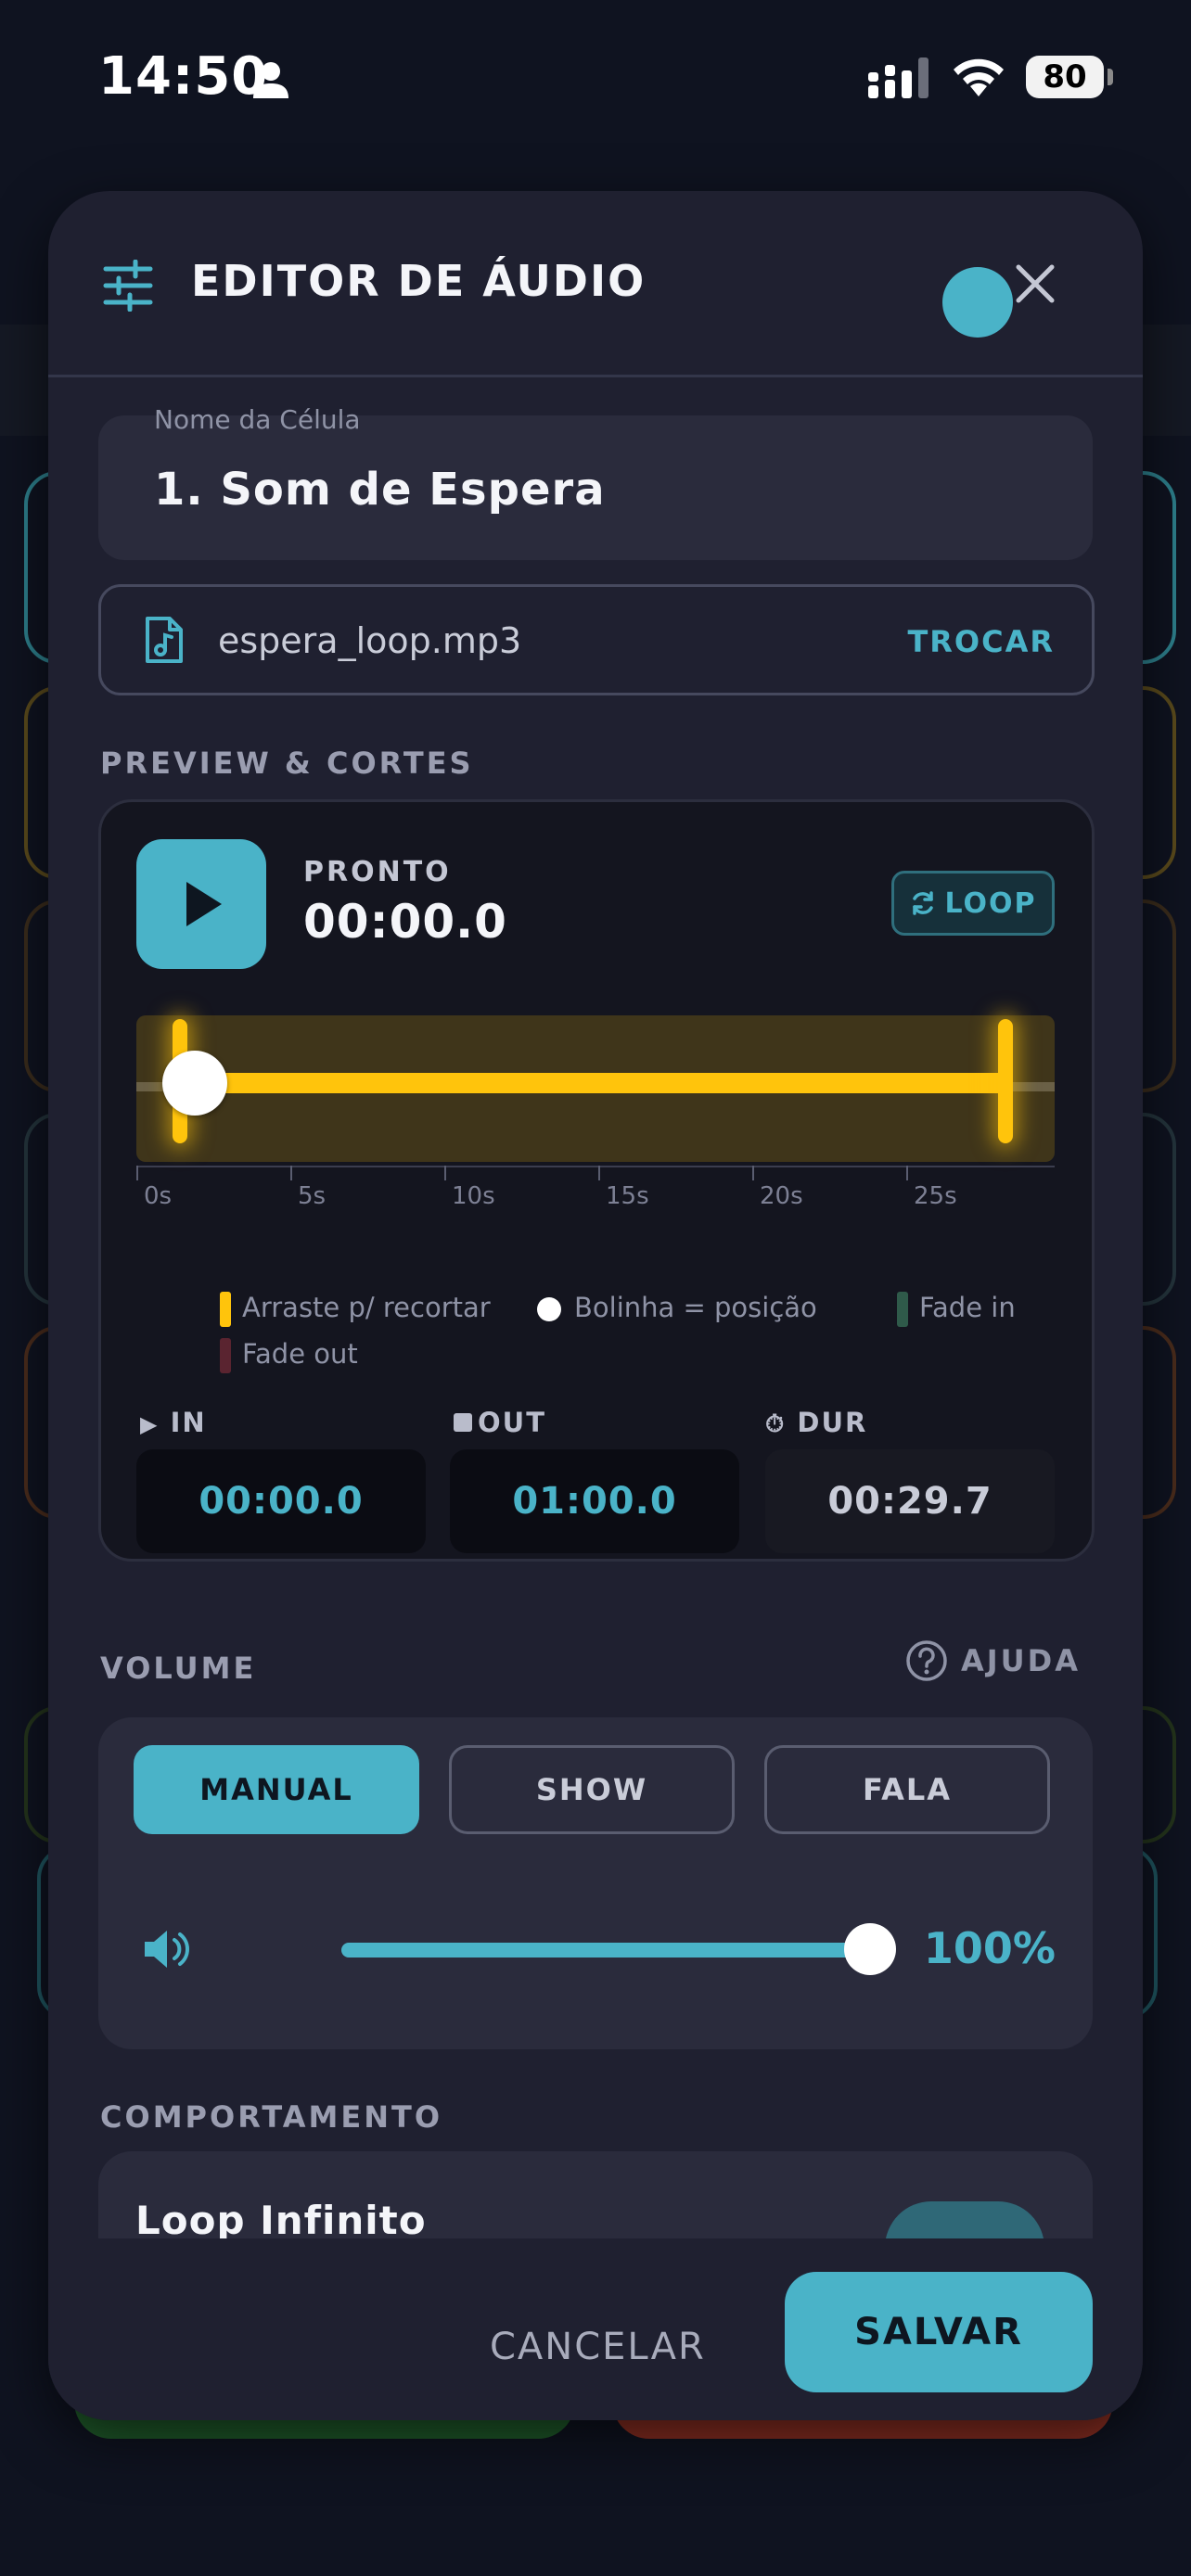 The image size is (1191, 2576). Describe the element at coordinates (592, 1789) in the screenshot. I see `mode-show-button: SHOW` at that location.